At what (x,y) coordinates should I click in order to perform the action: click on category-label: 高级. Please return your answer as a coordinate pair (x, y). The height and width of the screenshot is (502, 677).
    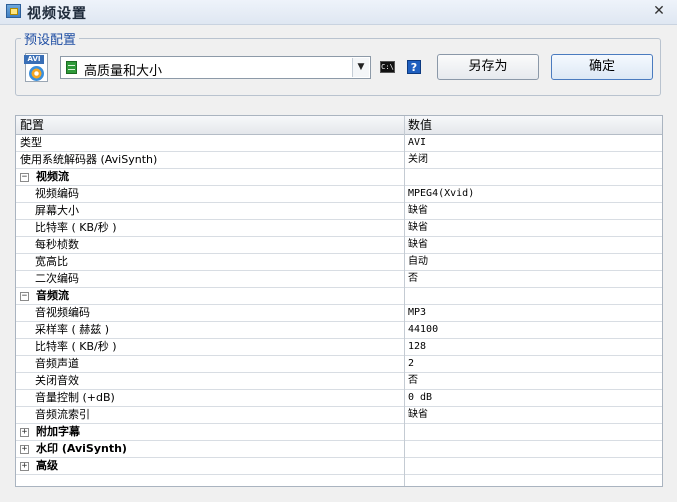
    Looking at the image, I should click on (47, 465).